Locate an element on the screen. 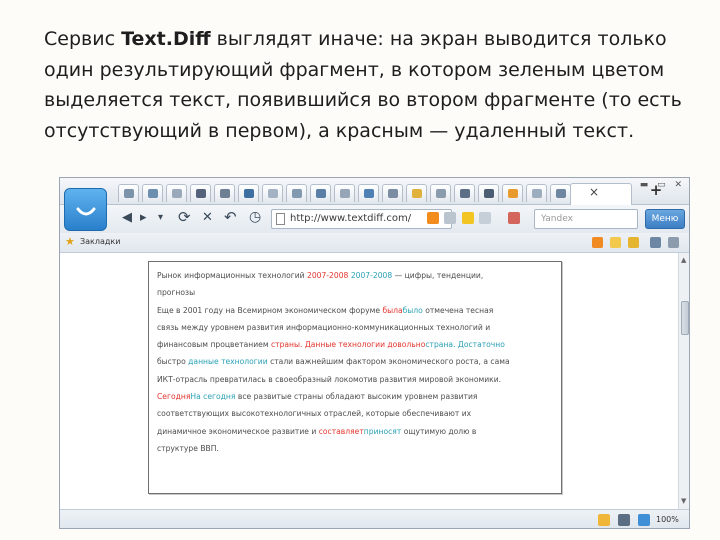 This screenshot has width=720, height=540. inserted-text: страна. Достаточно is located at coordinates (465, 345).